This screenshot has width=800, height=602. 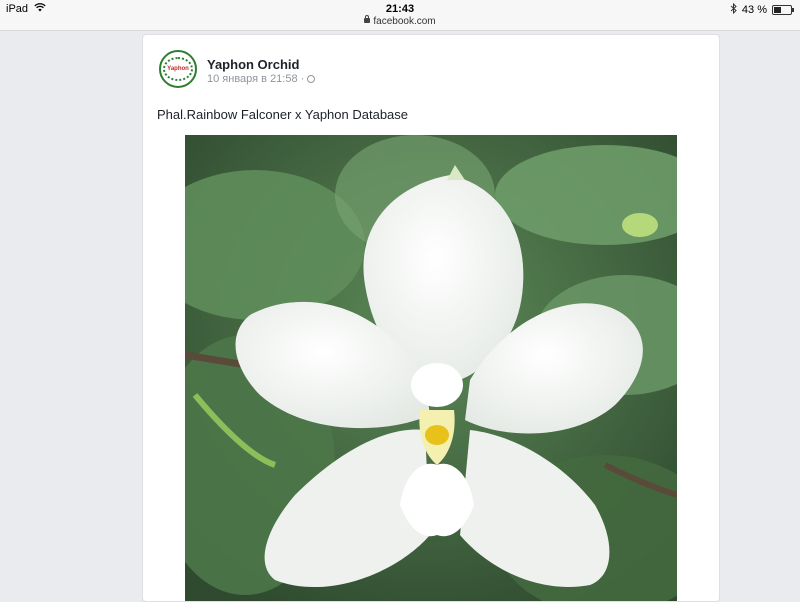 I want to click on post-meta: 10 января в 21:58 ·, so click(x=261, y=79).